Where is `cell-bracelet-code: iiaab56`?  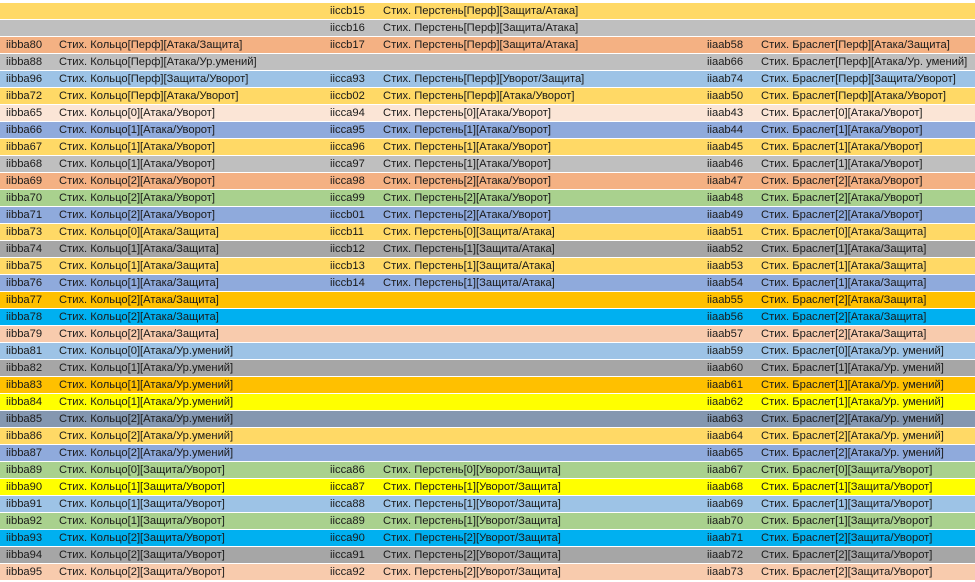
cell-bracelet-code: iiaab56 is located at coordinates (733, 317).